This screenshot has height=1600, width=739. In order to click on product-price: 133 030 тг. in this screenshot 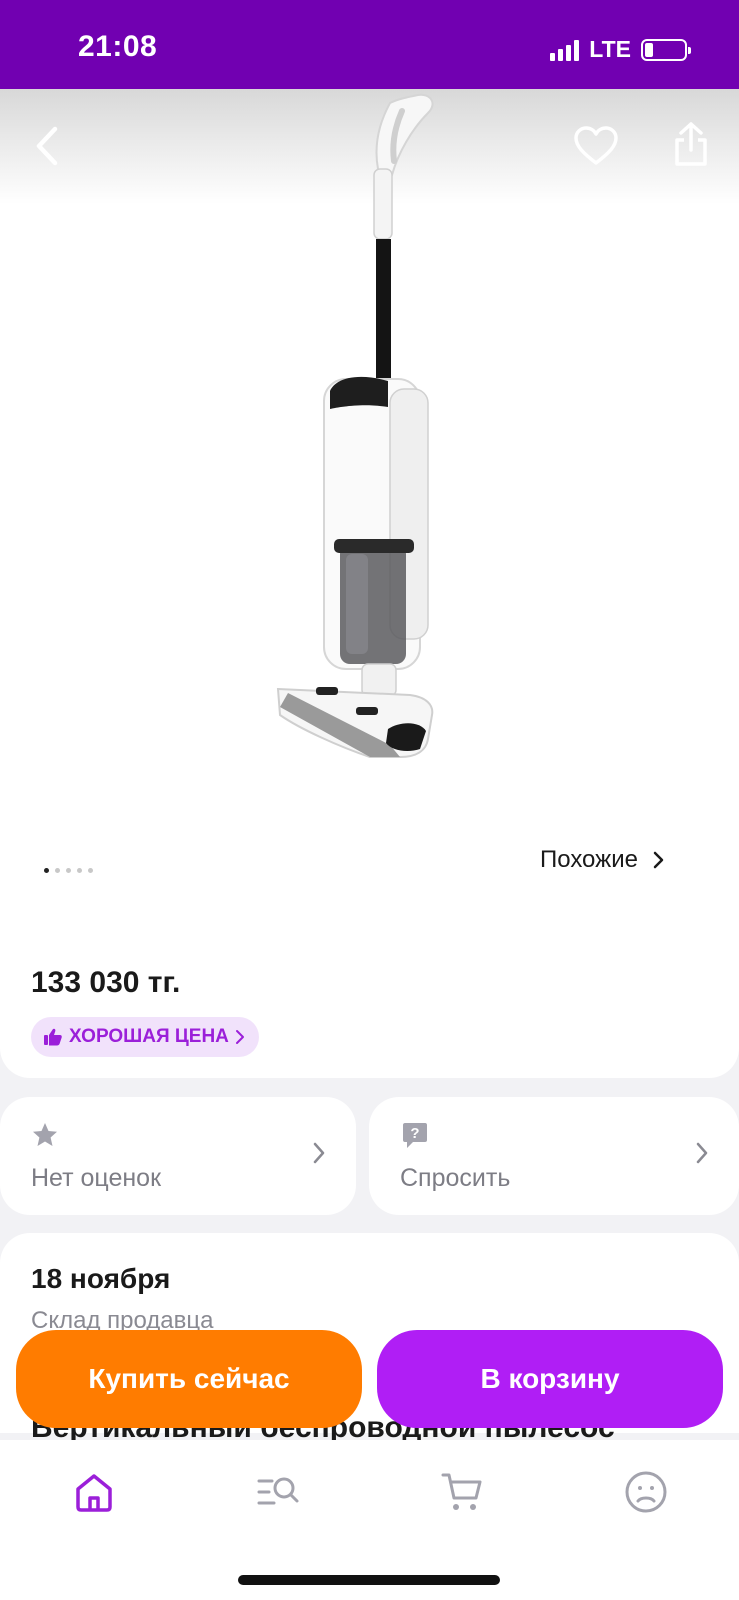, I will do `click(106, 982)`.